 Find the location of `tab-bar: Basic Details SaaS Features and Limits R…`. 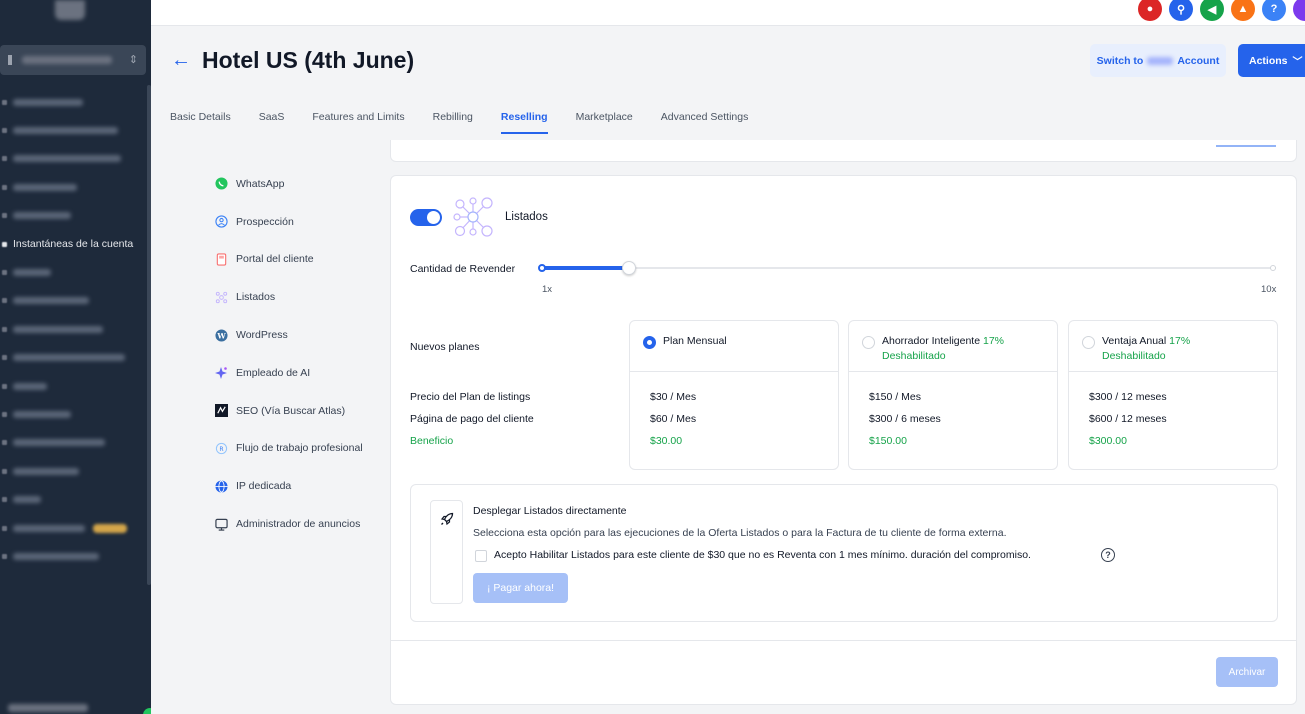

tab-bar: Basic Details SaaS Features and Limits R… is located at coordinates (473, 122).